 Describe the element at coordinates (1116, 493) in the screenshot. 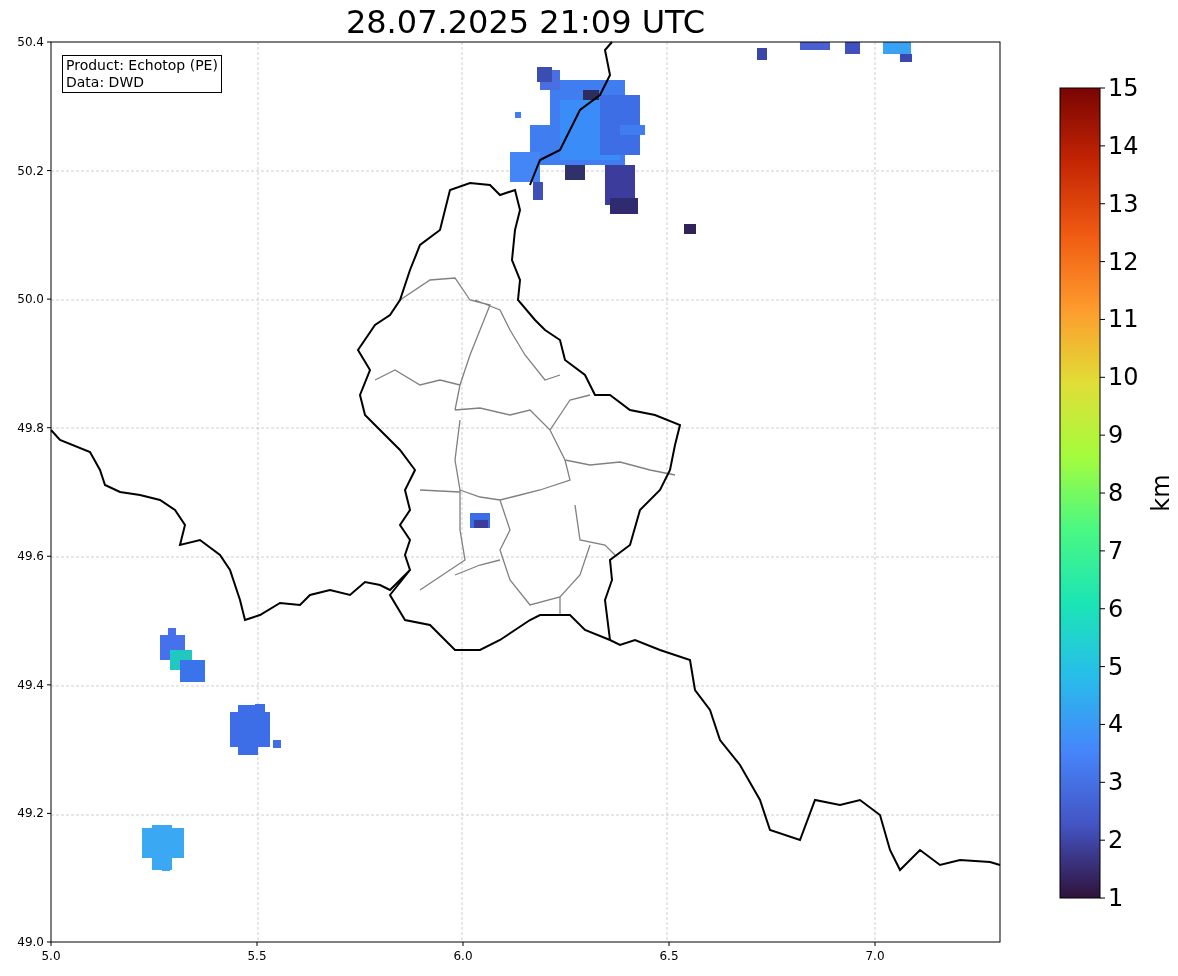

I see `tick-label: 8` at that location.